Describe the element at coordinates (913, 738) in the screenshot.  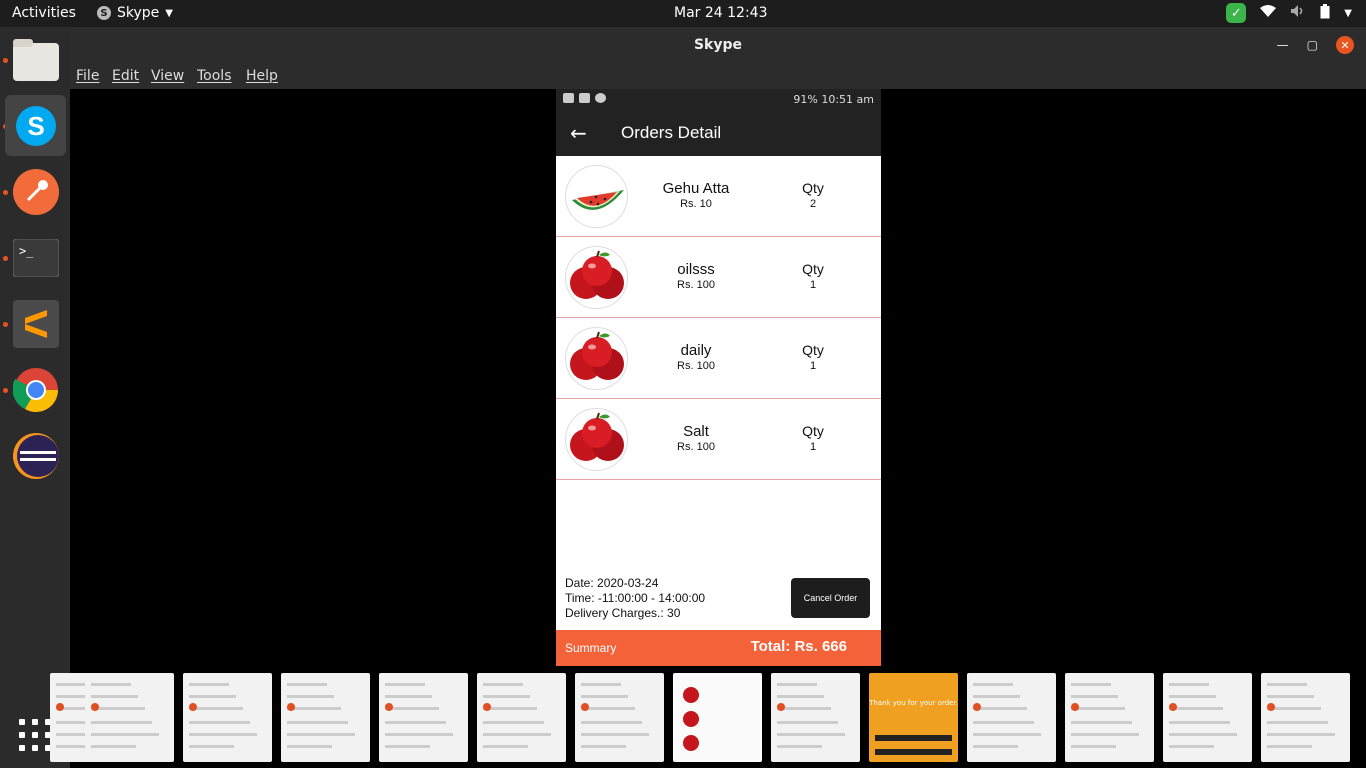
I see `thumbnail-block` at that location.